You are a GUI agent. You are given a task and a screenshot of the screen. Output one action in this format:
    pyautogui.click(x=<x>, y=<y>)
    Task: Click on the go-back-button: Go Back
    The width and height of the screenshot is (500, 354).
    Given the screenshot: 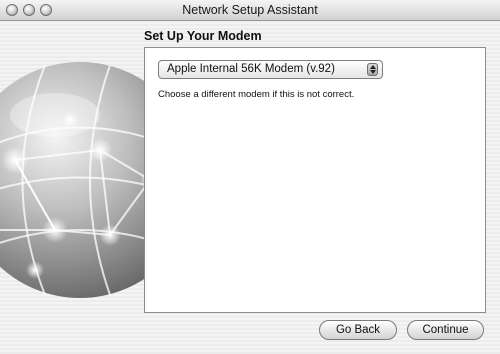 What is the action you would take?
    pyautogui.click(x=358, y=330)
    